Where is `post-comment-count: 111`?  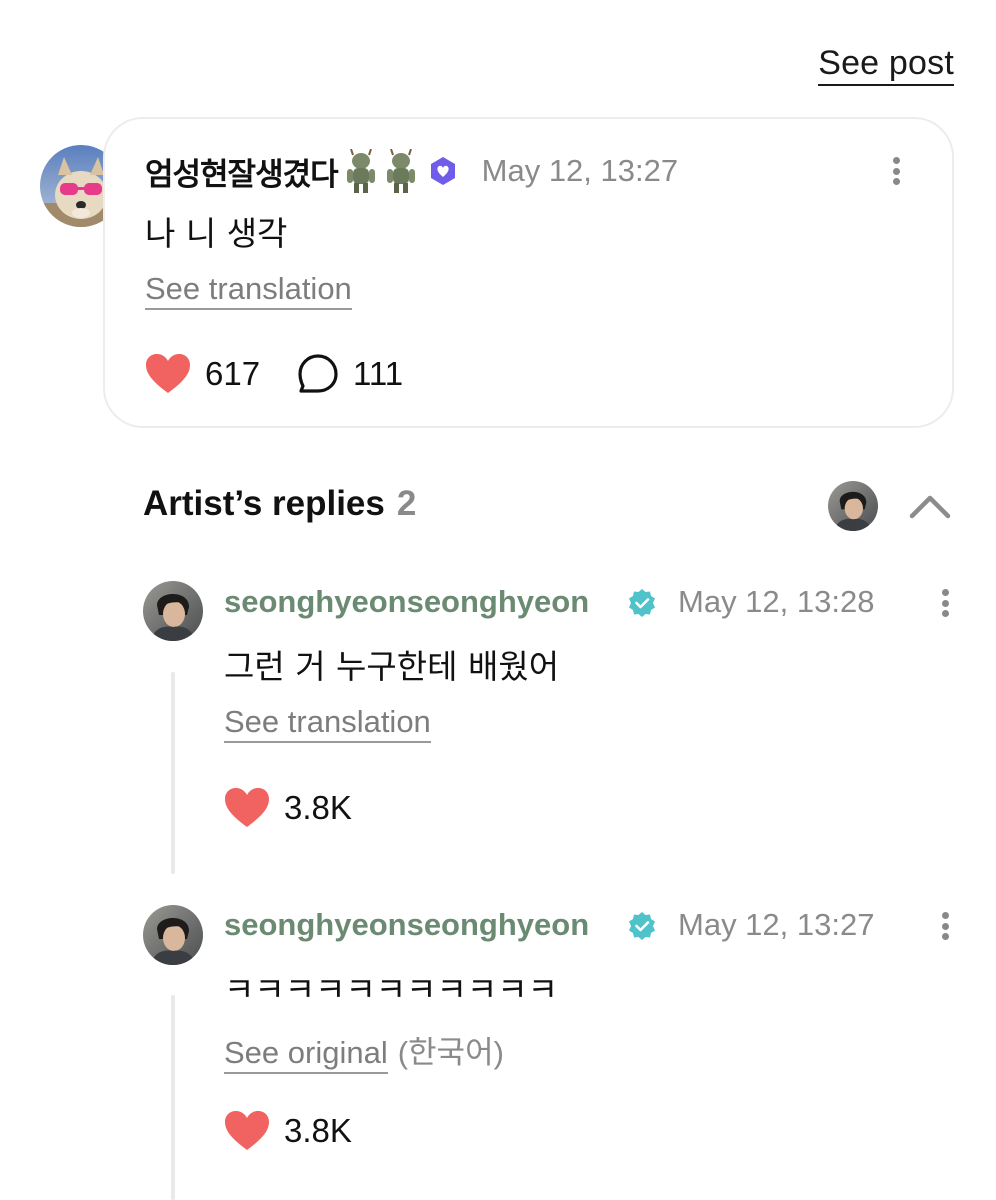 post-comment-count: 111 is located at coordinates (378, 373).